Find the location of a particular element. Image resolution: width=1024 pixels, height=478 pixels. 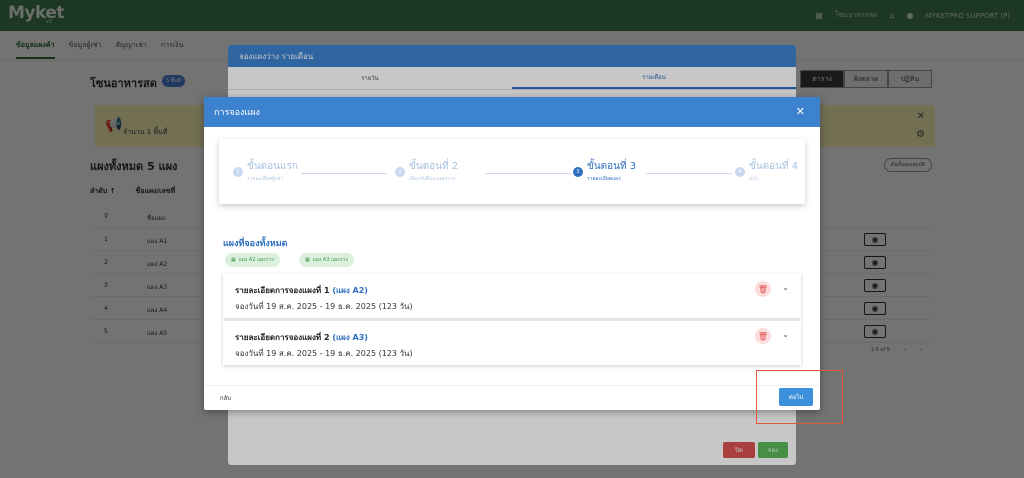

stall-chip: ▦ แผง A3 แผงว่าง is located at coordinates (326, 260).